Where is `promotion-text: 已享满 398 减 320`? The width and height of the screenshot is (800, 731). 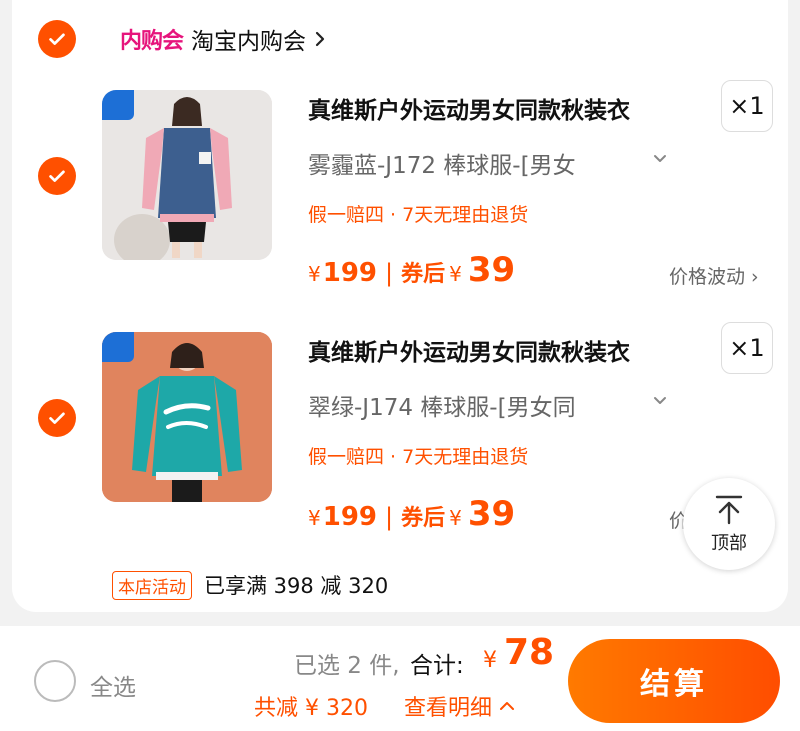
promotion-text: 已享满 398 减 320 is located at coordinates (296, 586).